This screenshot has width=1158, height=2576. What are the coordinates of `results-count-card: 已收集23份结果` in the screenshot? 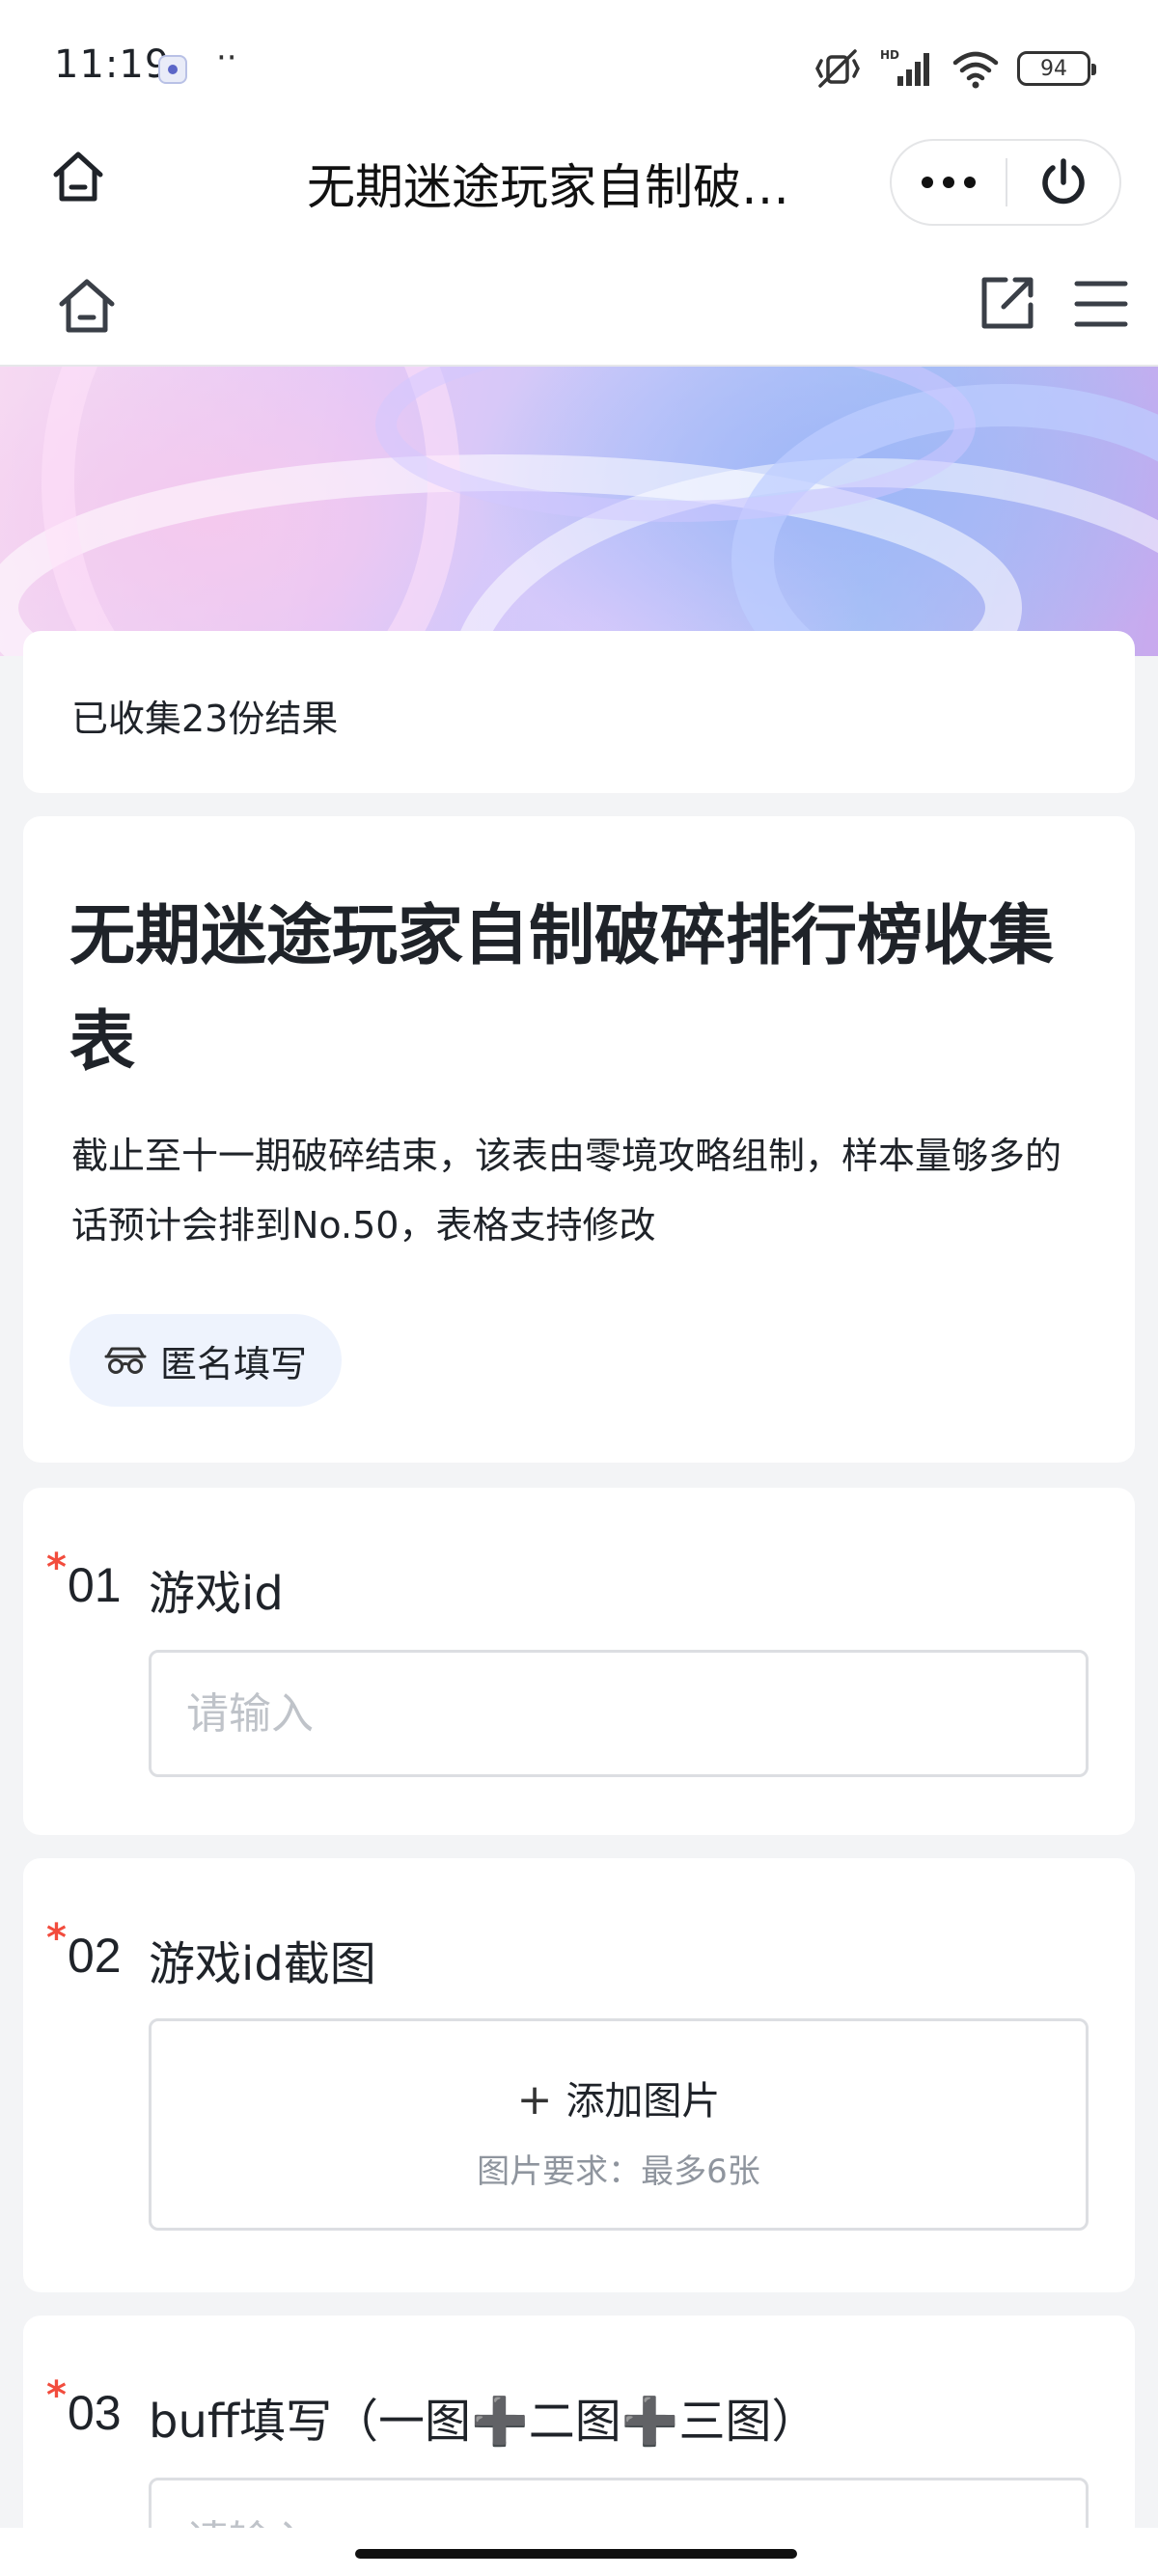 It's located at (579, 712).